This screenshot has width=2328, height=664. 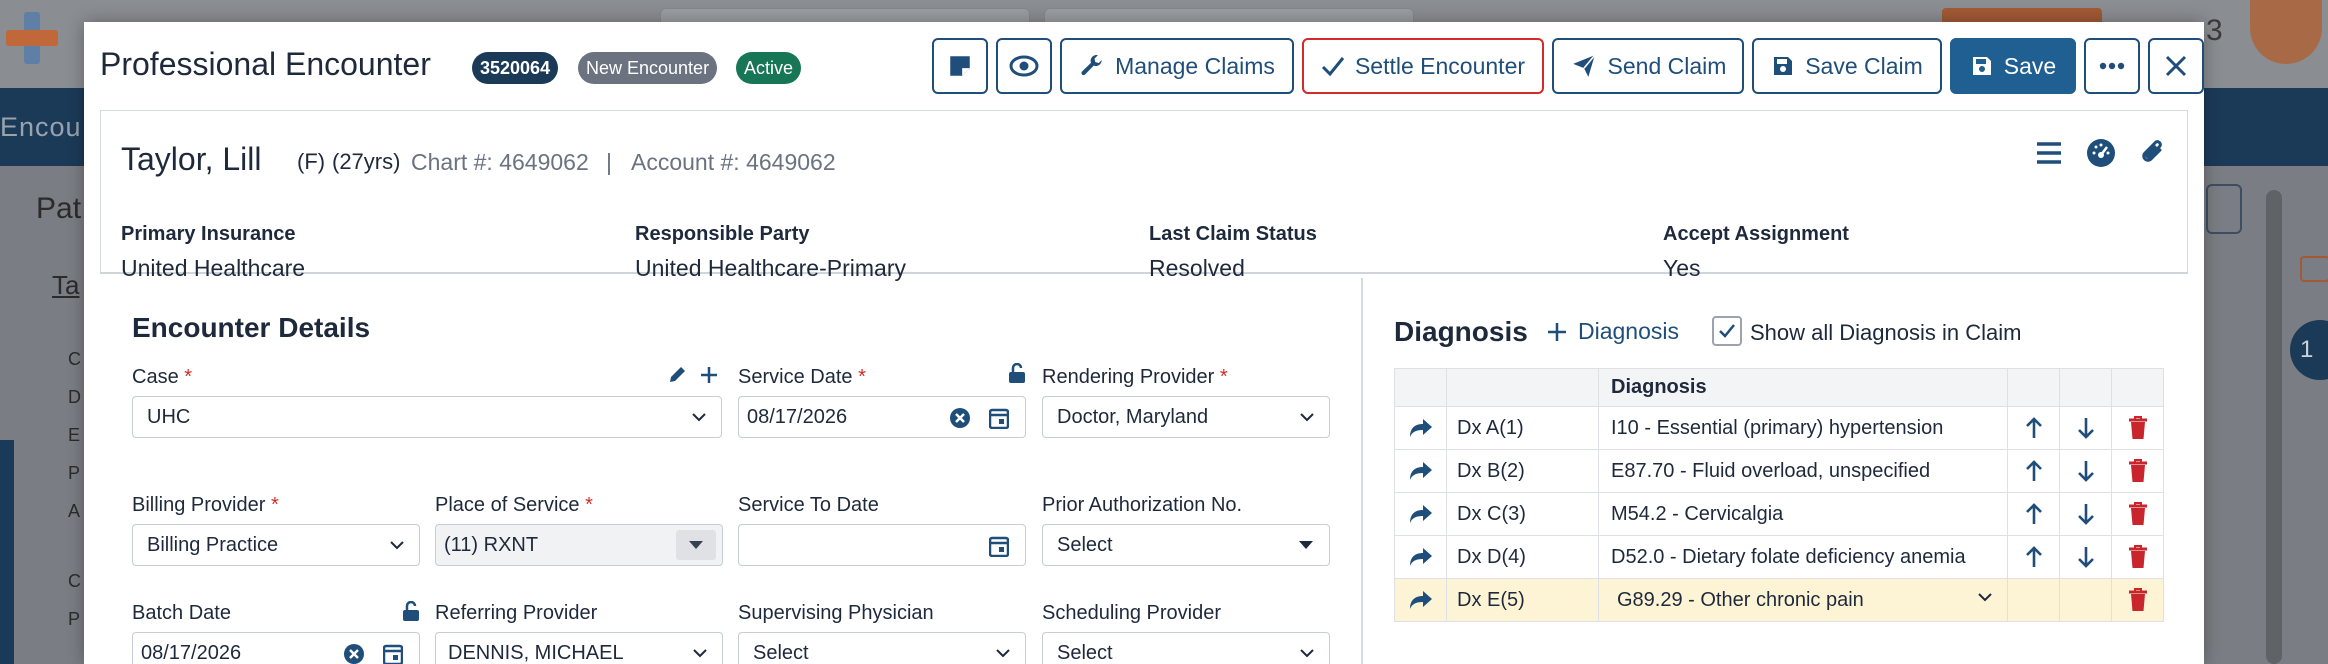 I want to click on ellipsis-icon, so click(x=2112, y=66).